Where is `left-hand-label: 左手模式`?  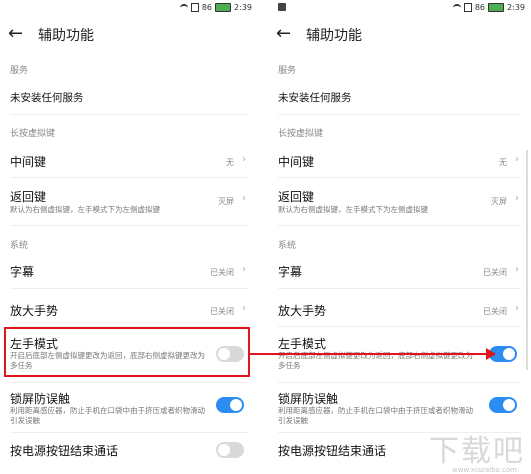 left-hand-label: 左手模式 is located at coordinates (302, 343).